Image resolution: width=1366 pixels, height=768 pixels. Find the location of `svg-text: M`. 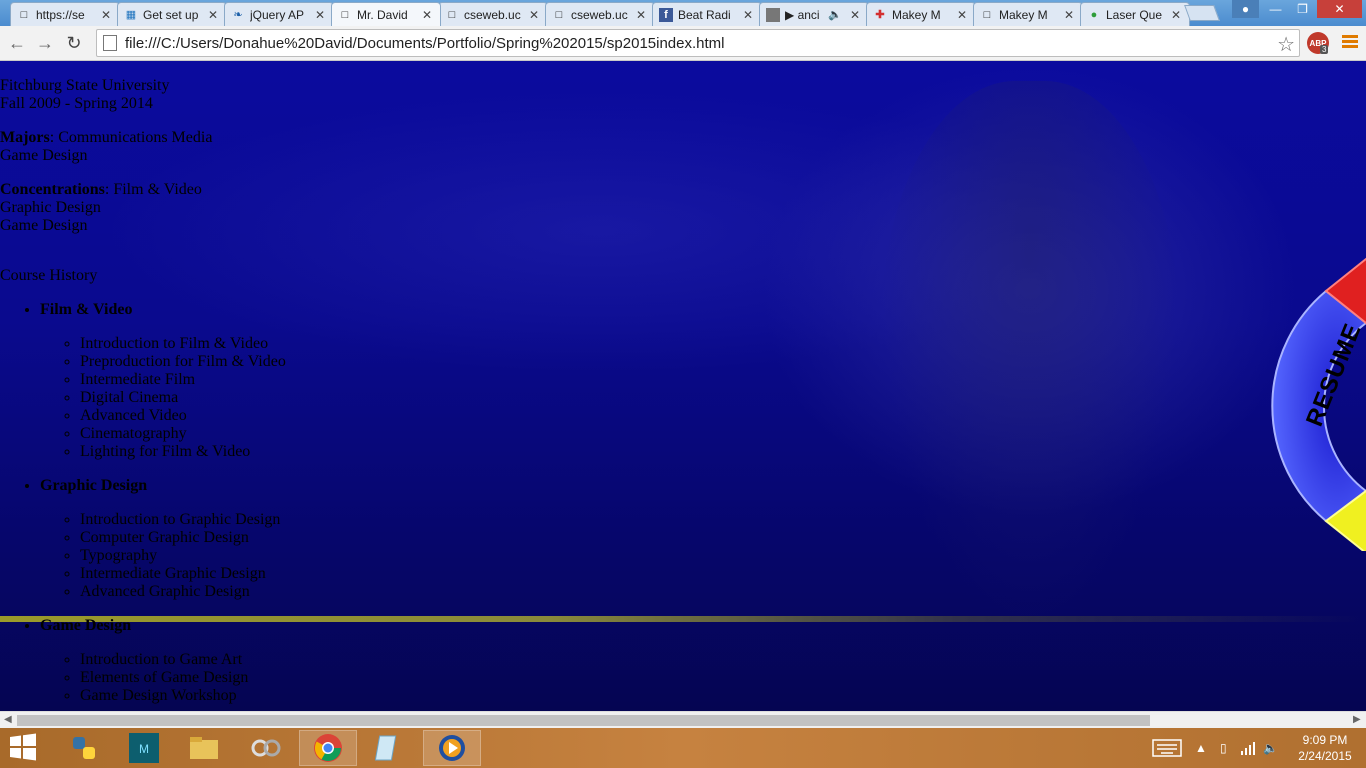

svg-text: M is located at coordinates (144, 749).